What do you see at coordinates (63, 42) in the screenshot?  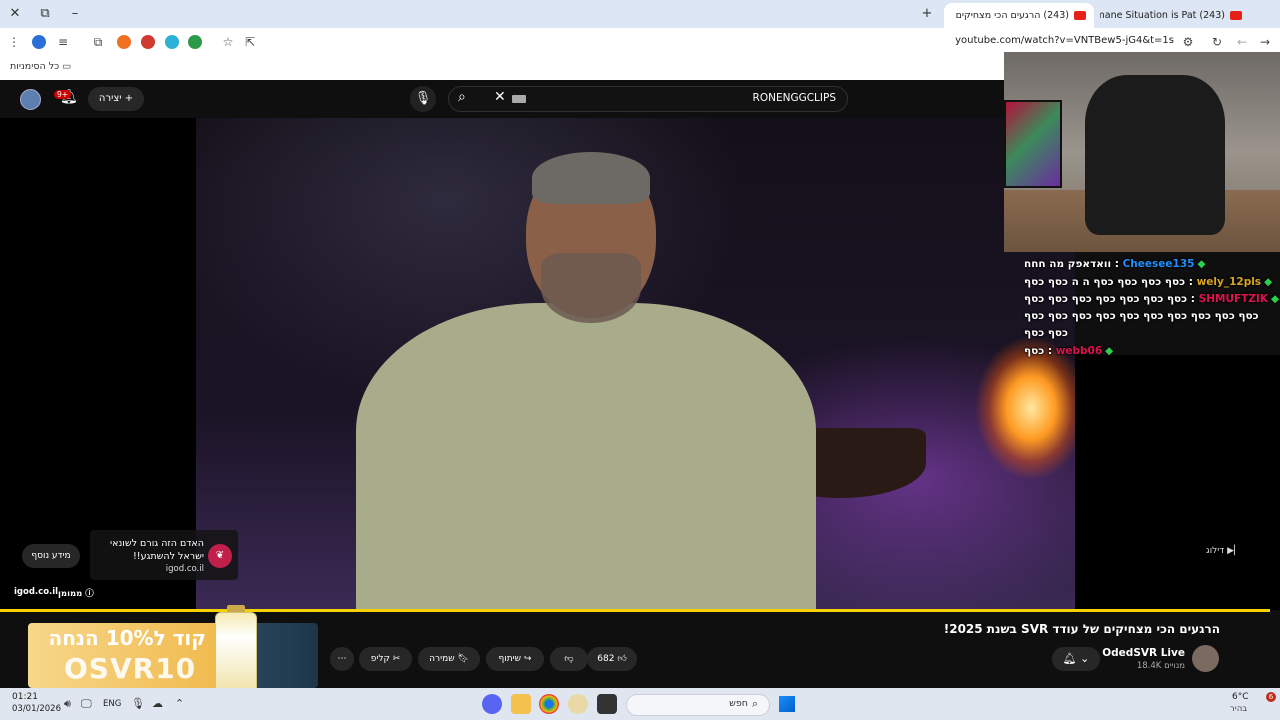 I see `media-queue-icon: ≡` at bounding box center [63, 42].